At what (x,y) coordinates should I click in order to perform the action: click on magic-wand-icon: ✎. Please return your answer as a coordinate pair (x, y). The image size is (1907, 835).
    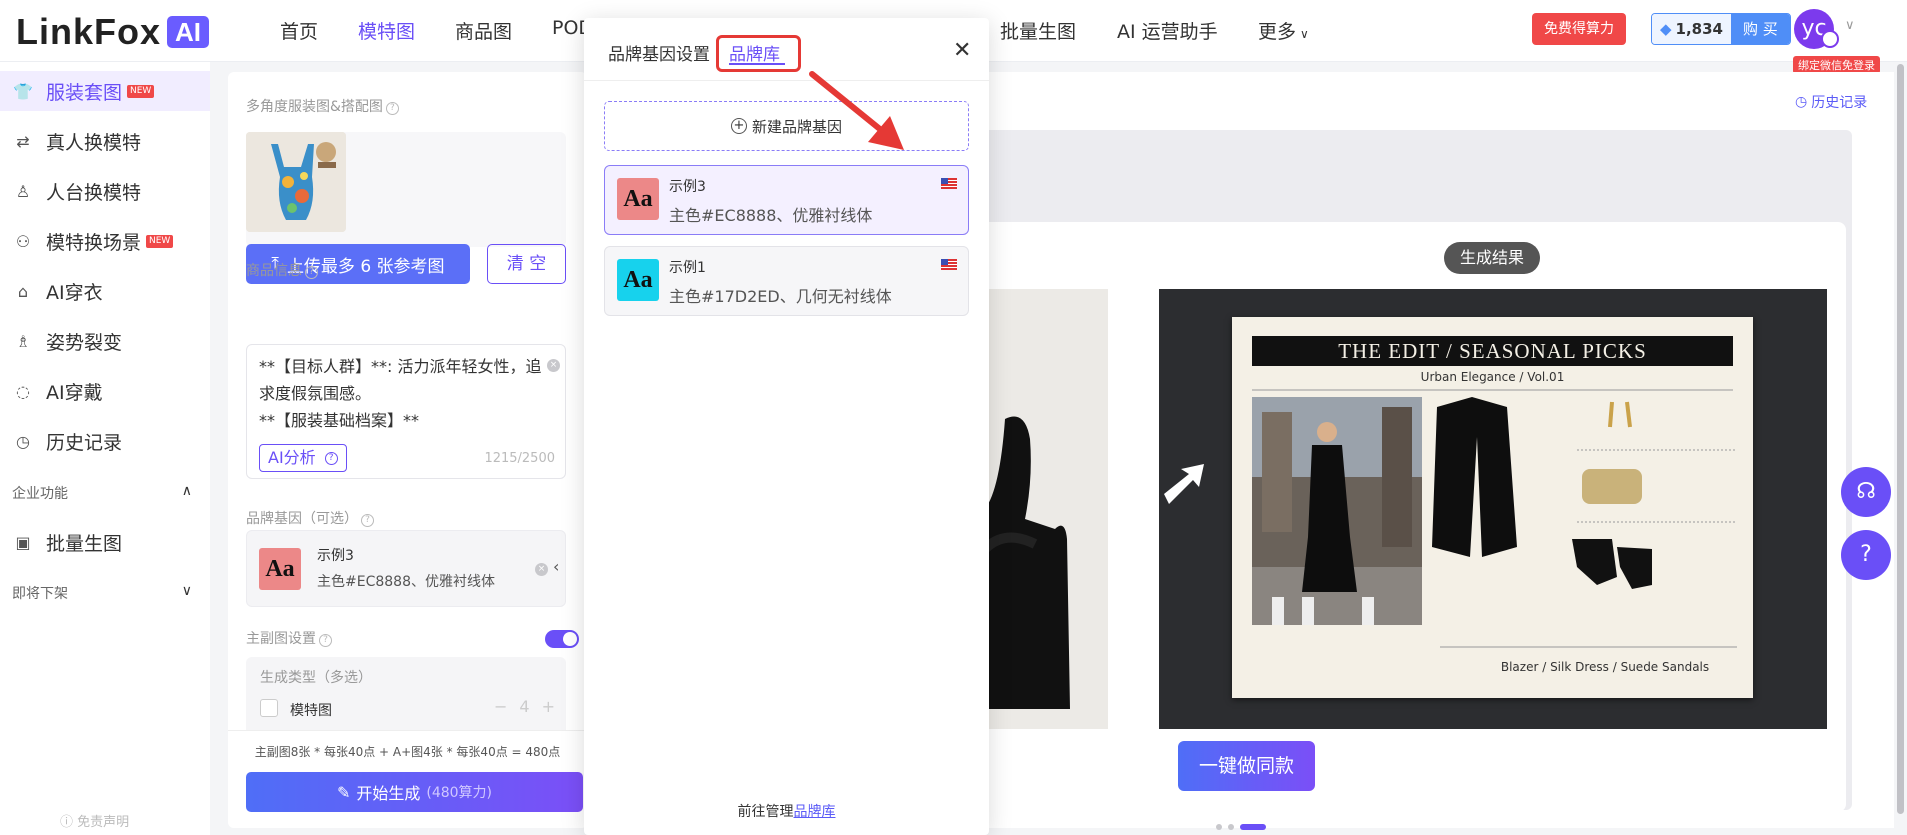
    Looking at the image, I should click on (343, 792).